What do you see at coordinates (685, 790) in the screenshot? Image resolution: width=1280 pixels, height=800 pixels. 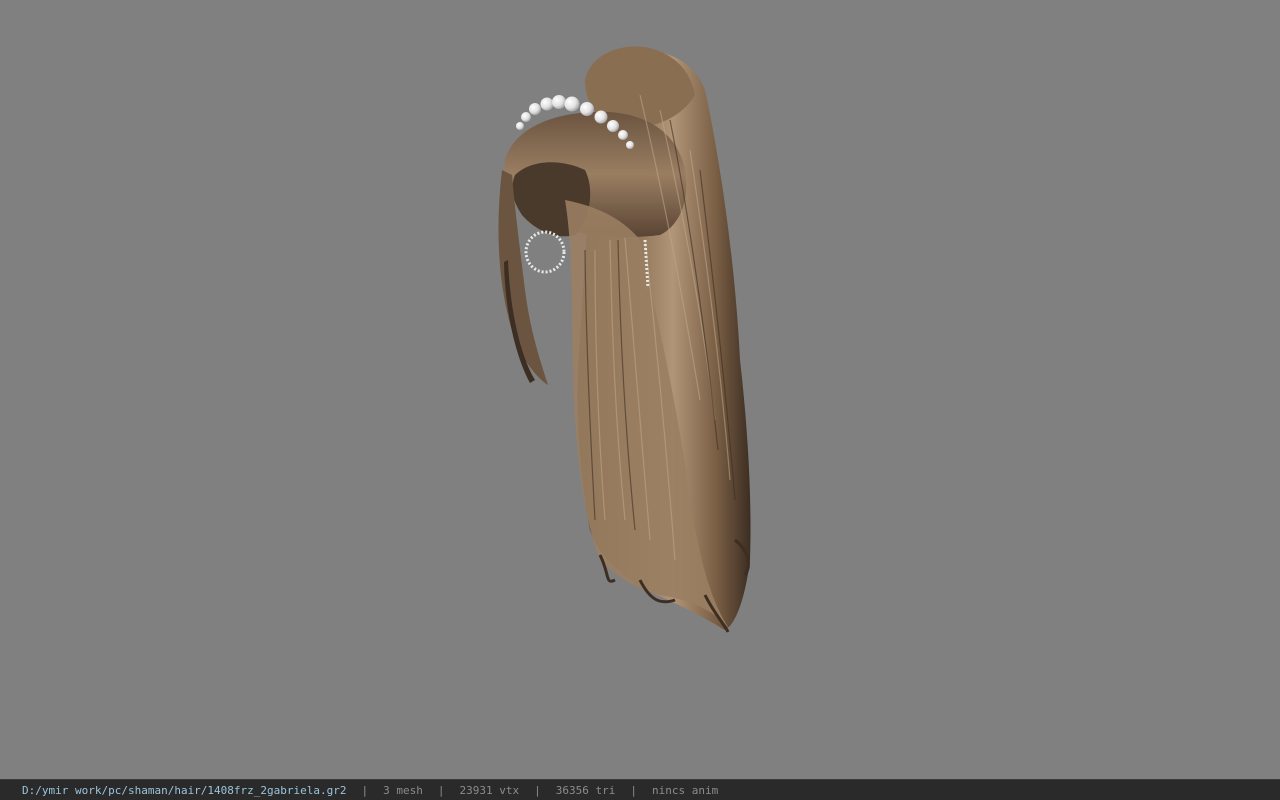 I see `animation-status-label: nincs anim` at bounding box center [685, 790].